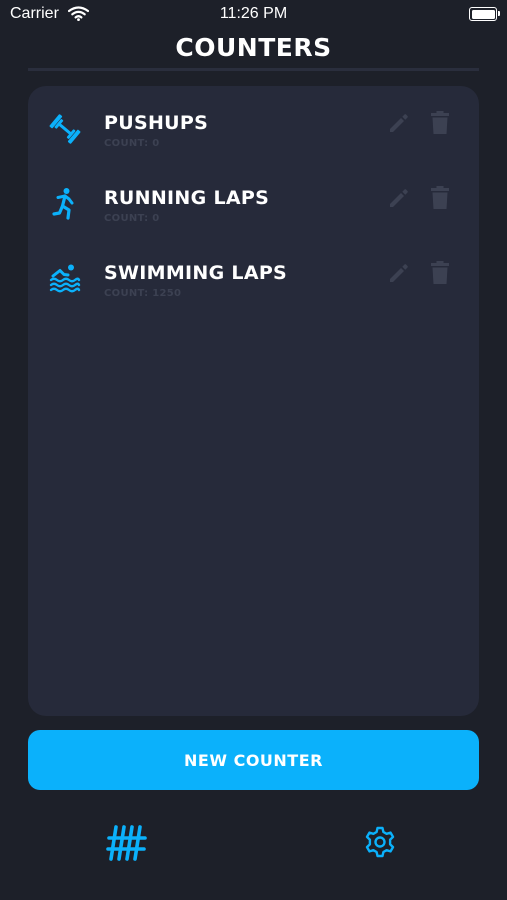 Image resolution: width=507 pixels, height=900 pixels. Describe the element at coordinates (196, 273) in the screenshot. I see `counter-name: SWIMMING LAPS` at that location.